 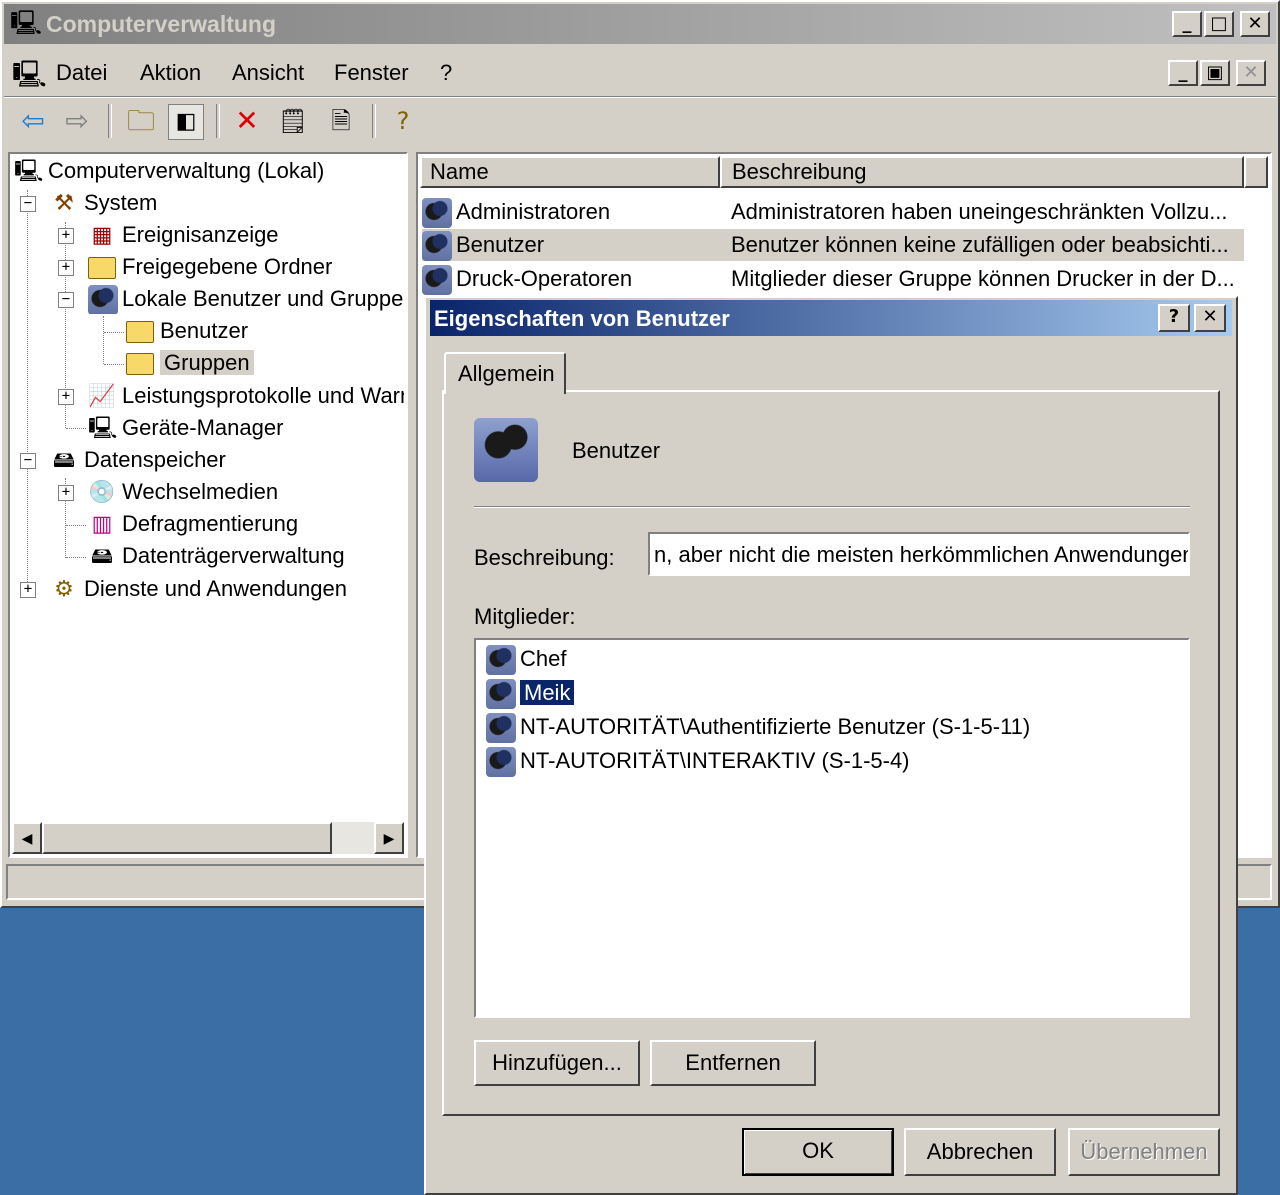 I want to click on tree-expander-datenspeicher: −, so click(x=28, y=461).